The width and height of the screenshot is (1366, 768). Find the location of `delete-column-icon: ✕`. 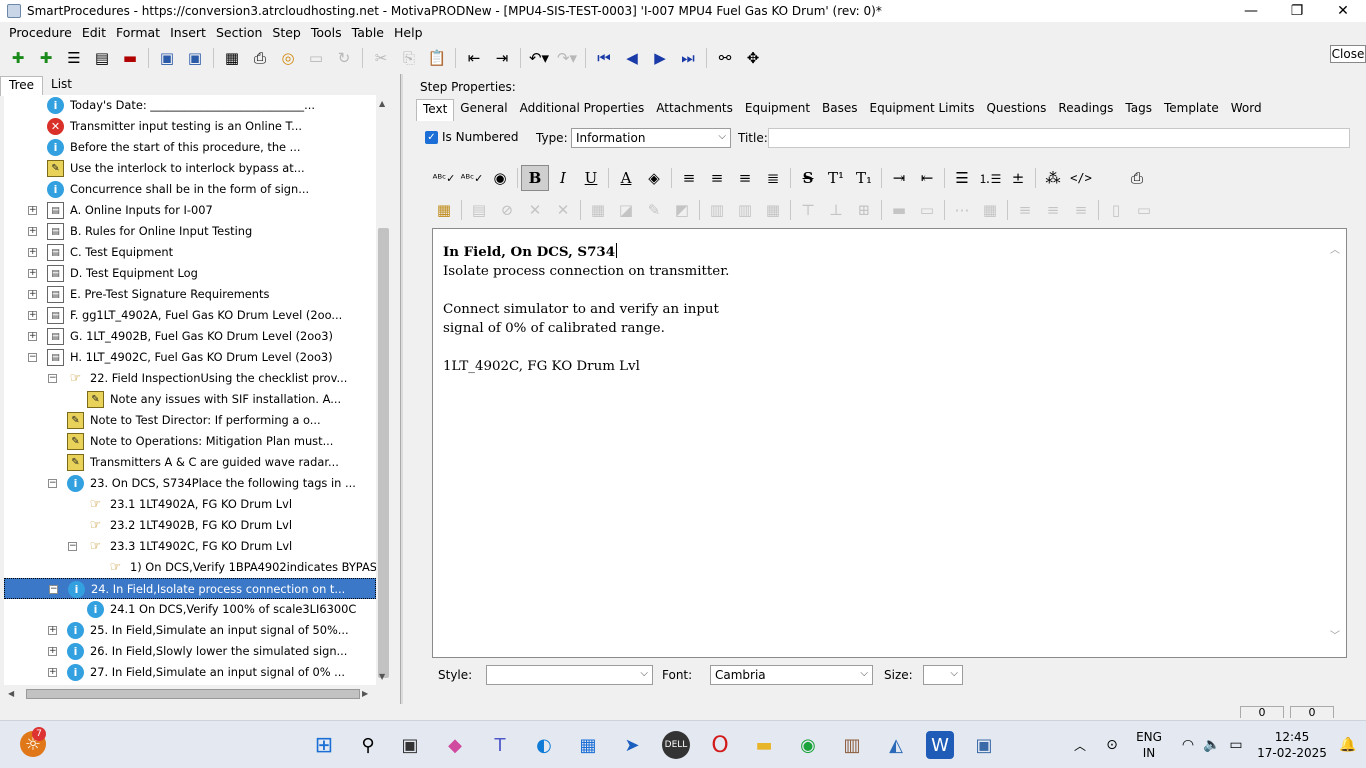

delete-column-icon: ✕ is located at coordinates (563, 210).